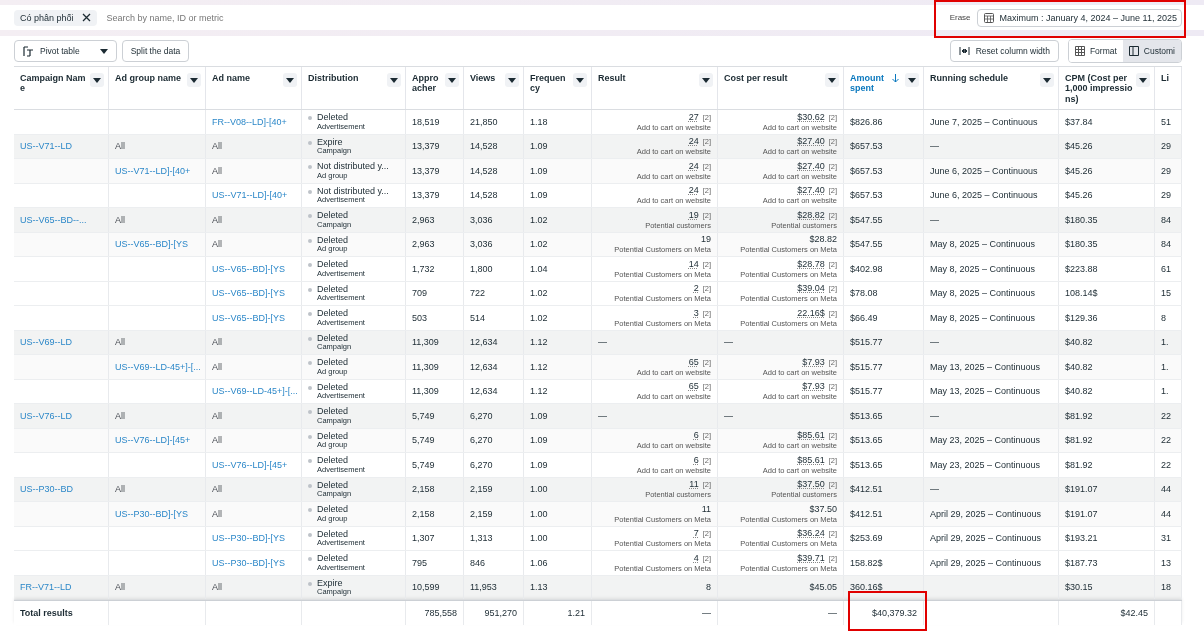 This screenshot has height=631, width=1204. I want to click on name-link: US--P30--BD, so click(46, 489).